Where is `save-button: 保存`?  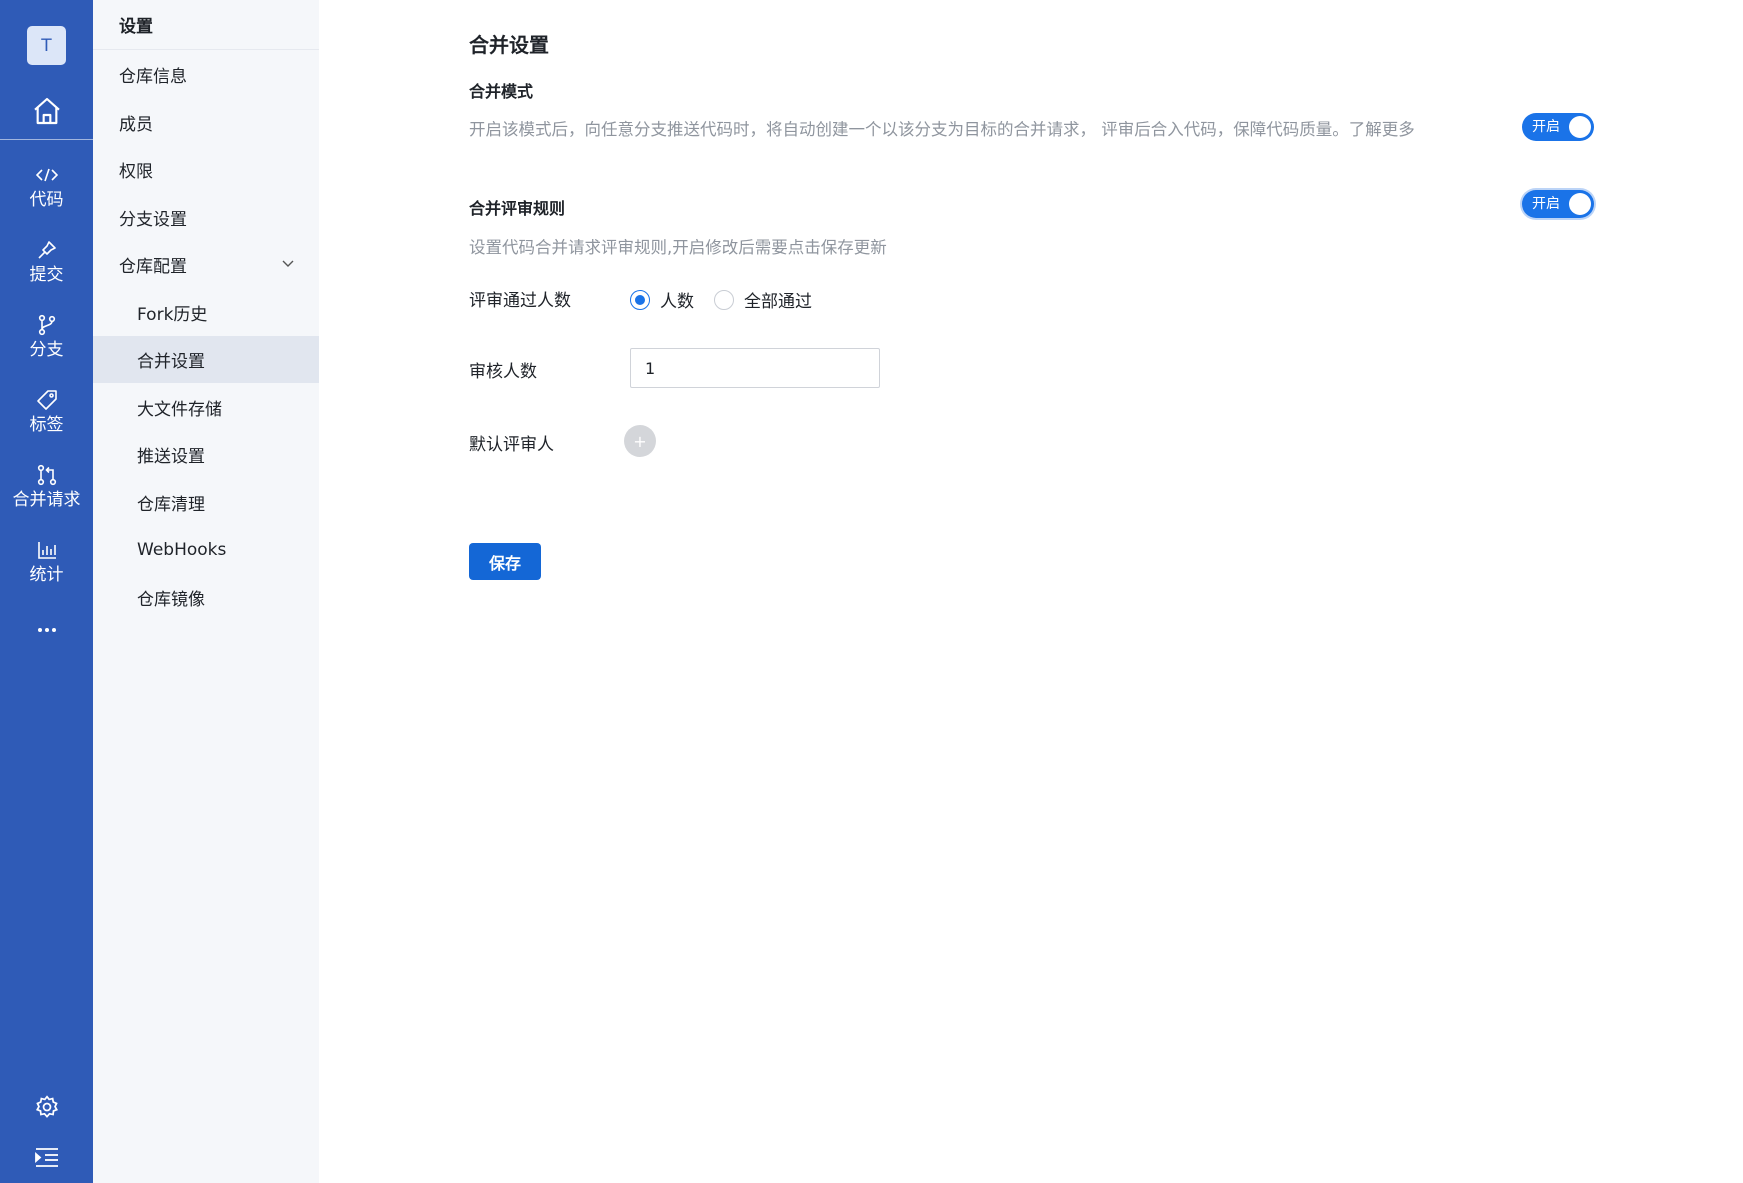 save-button: 保存 is located at coordinates (505, 561).